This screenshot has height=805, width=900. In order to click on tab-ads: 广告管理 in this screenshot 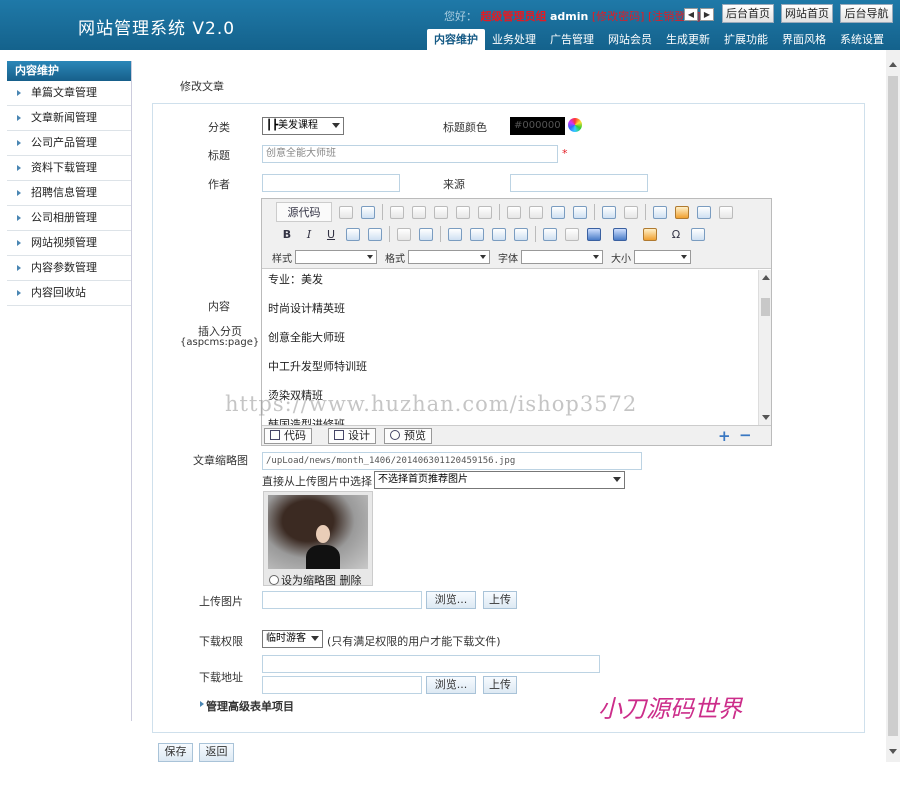, I will do `click(572, 39)`.